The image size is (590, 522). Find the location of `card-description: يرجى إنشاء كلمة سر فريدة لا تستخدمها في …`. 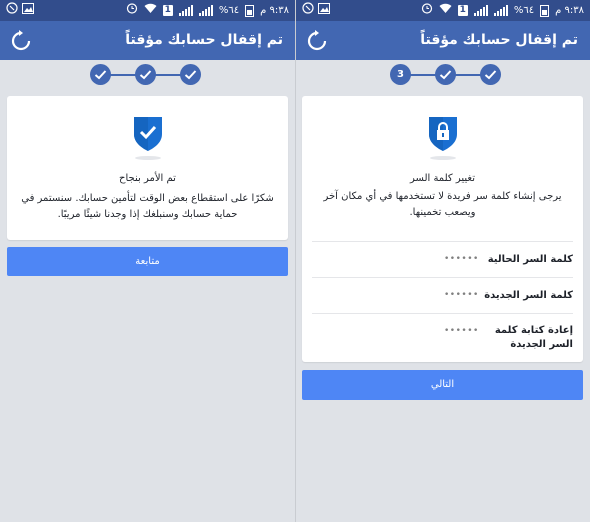

card-description: يرجى إنشاء كلمة سر فريدة لا تستخدمها في … is located at coordinates (442, 204).